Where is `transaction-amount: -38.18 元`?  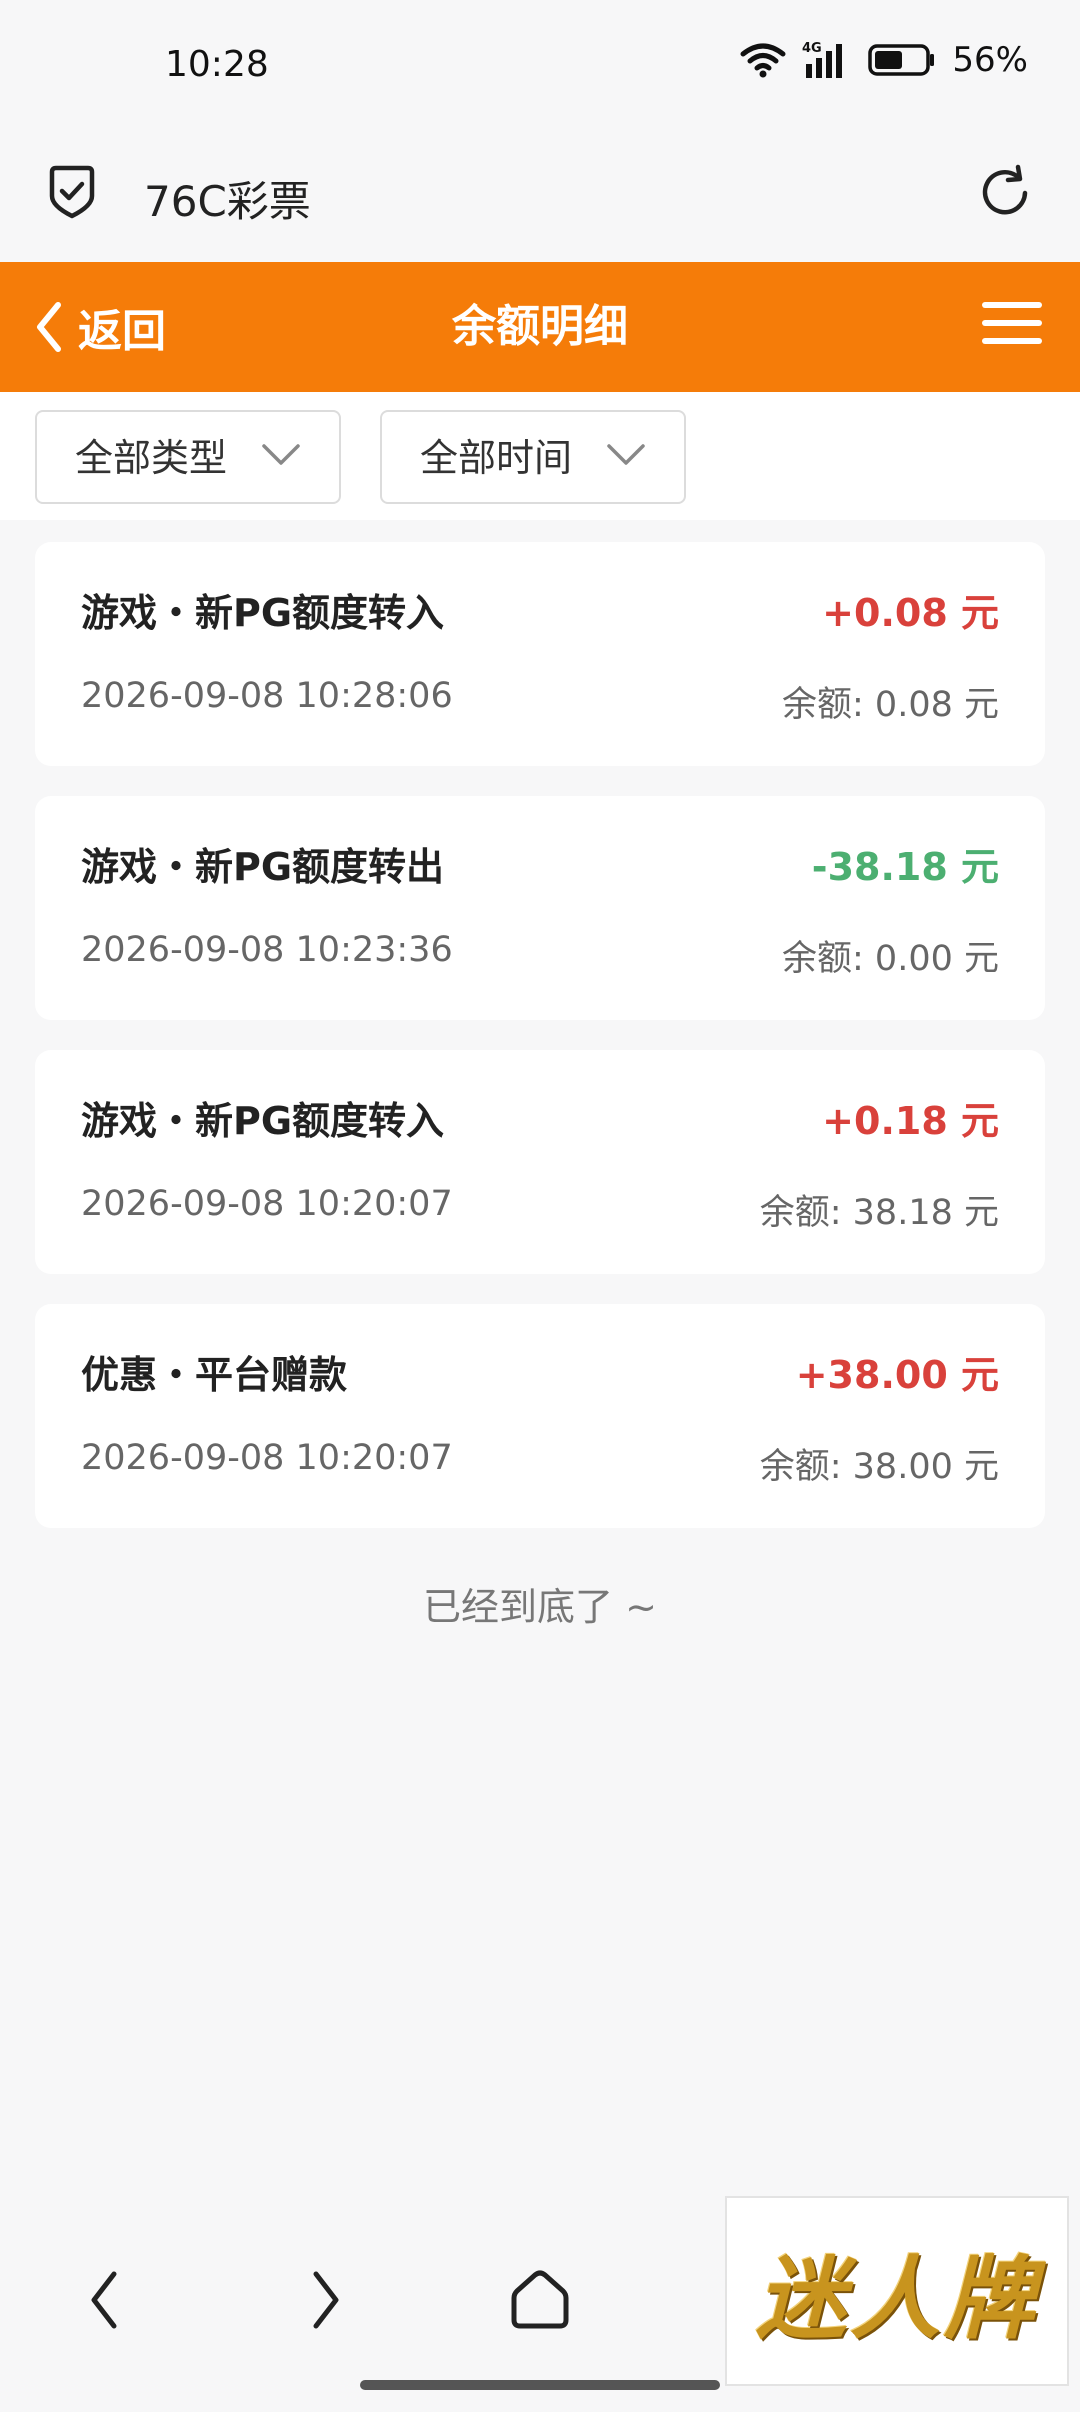
transaction-amount: -38.18 元 is located at coordinates (905, 867).